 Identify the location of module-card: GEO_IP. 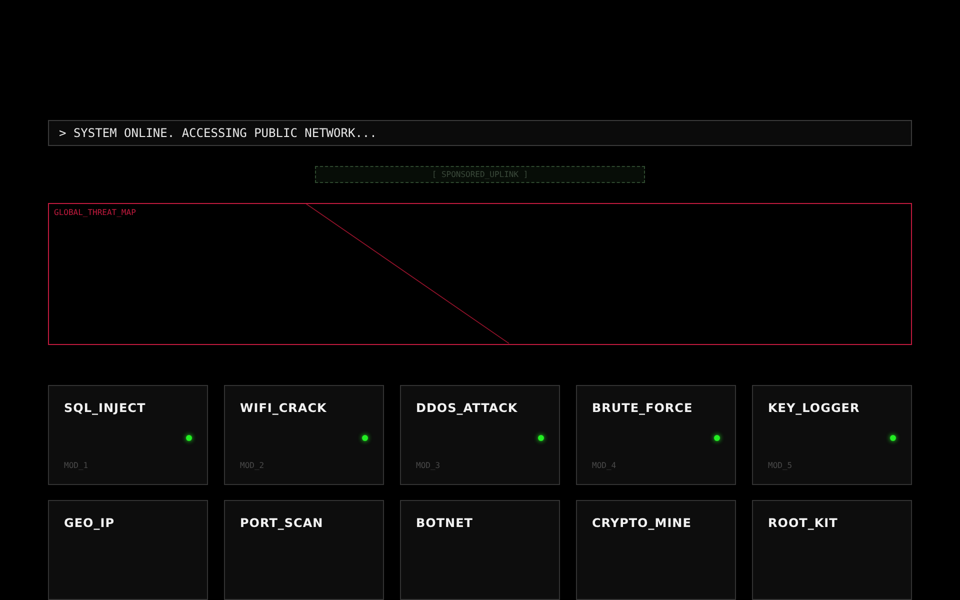
(128, 550).